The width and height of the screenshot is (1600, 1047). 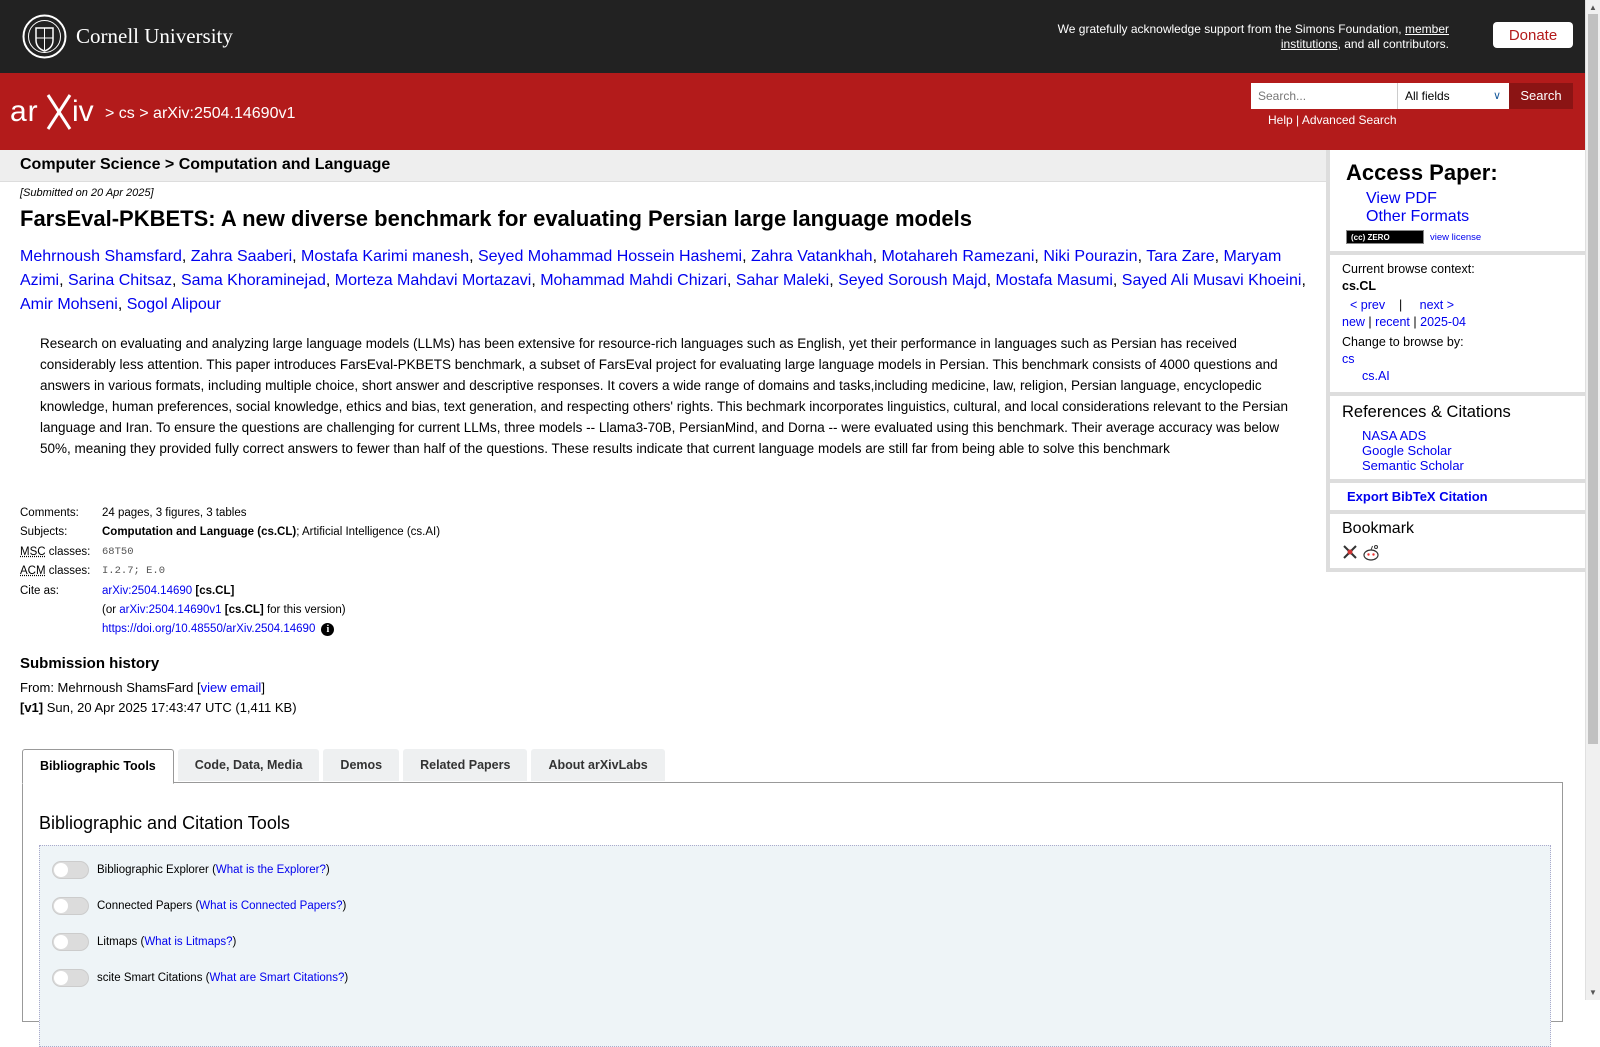 What do you see at coordinates (385, 256) in the screenshot?
I see `author-link: Mostafa Karimi manesh` at bounding box center [385, 256].